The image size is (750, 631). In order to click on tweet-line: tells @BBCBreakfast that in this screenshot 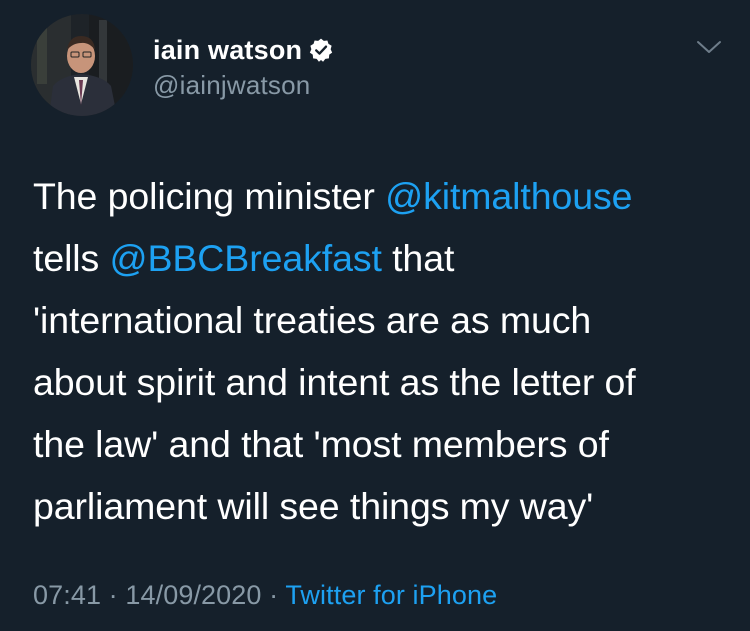, I will do `click(383, 258)`.